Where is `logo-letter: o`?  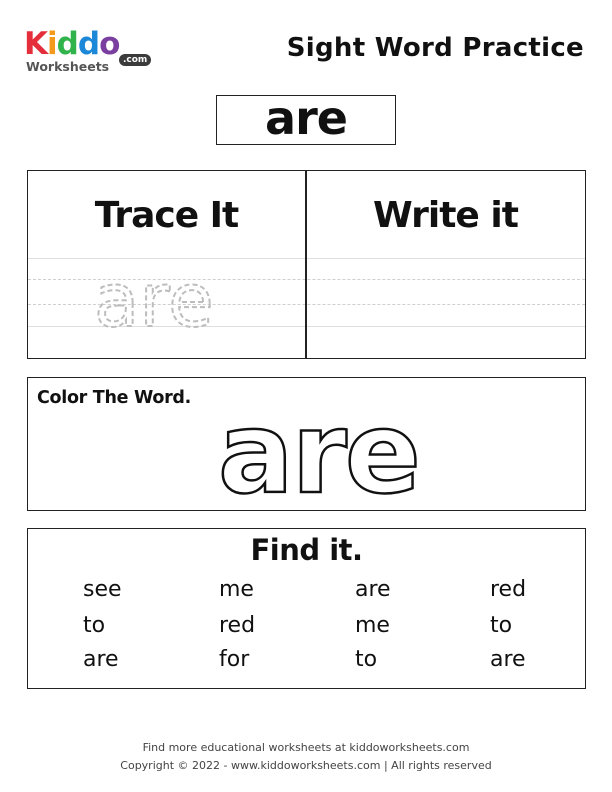 logo-letter: o is located at coordinates (109, 44).